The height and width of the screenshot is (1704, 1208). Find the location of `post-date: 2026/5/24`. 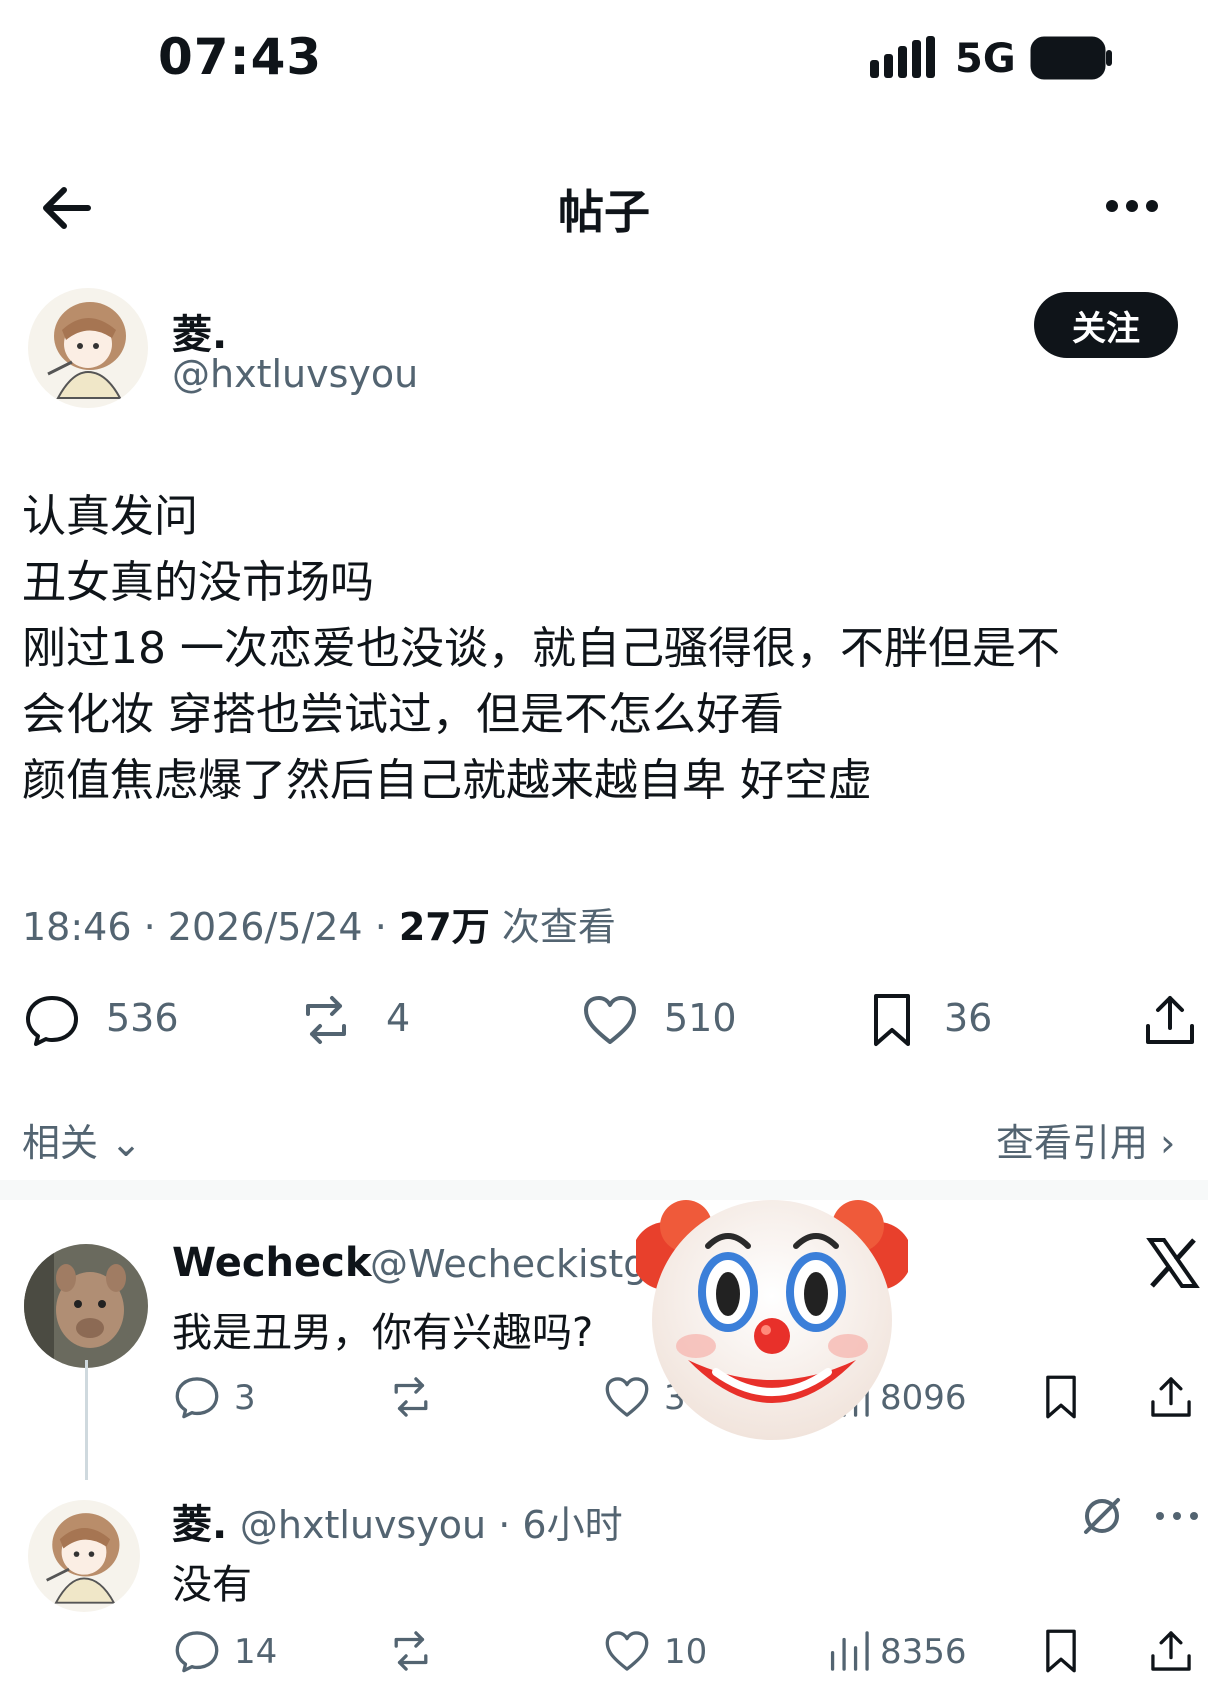

post-date: 2026/5/24 is located at coordinates (265, 927).